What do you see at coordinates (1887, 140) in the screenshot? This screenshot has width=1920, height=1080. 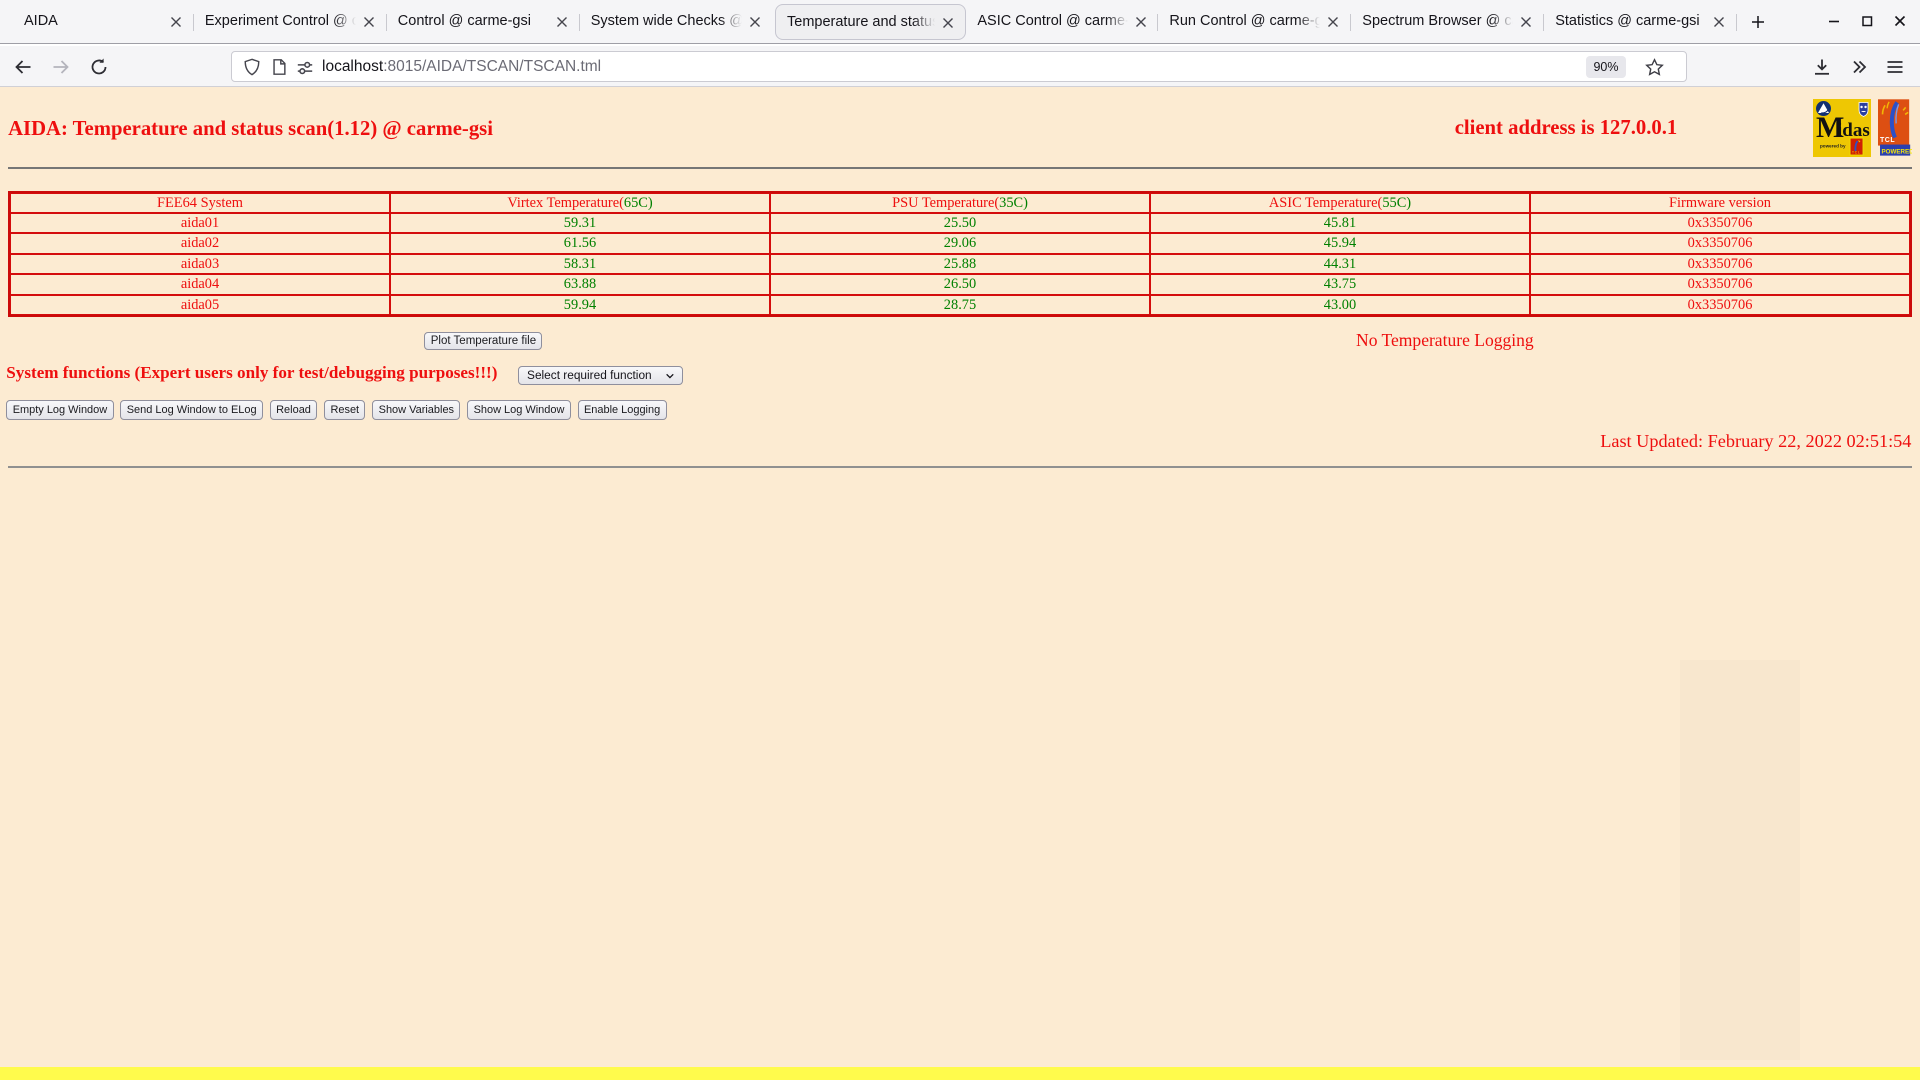 I see `svg-text: TCL` at bounding box center [1887, 140].